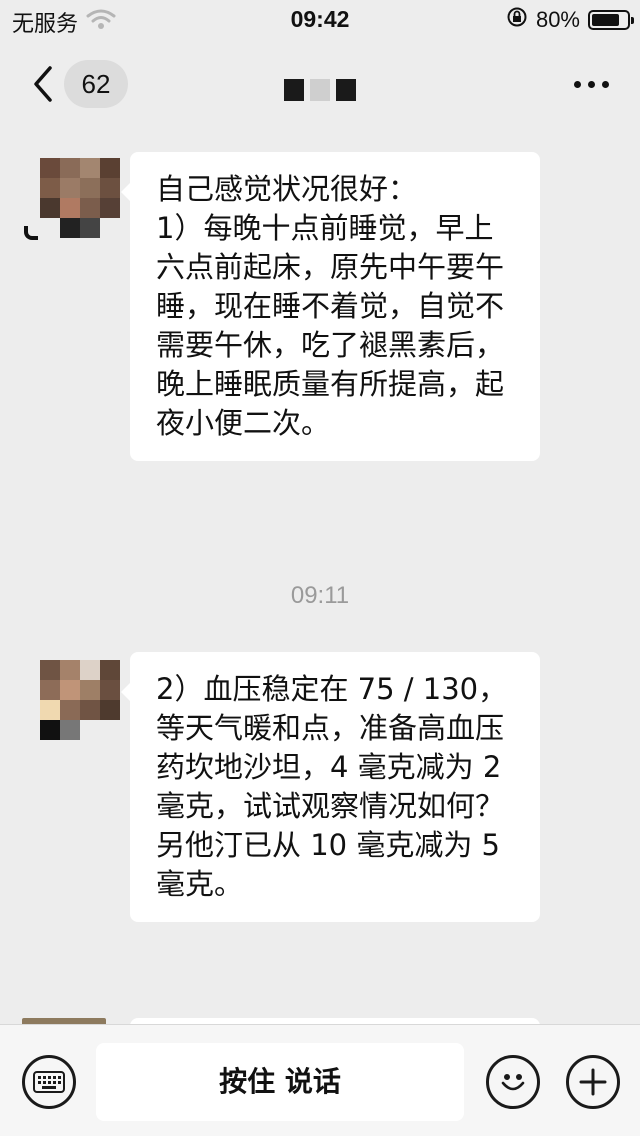 The width and height of the screenshot is (640, 1136). I want to click on chat-title-redacted, so click(320, 90).